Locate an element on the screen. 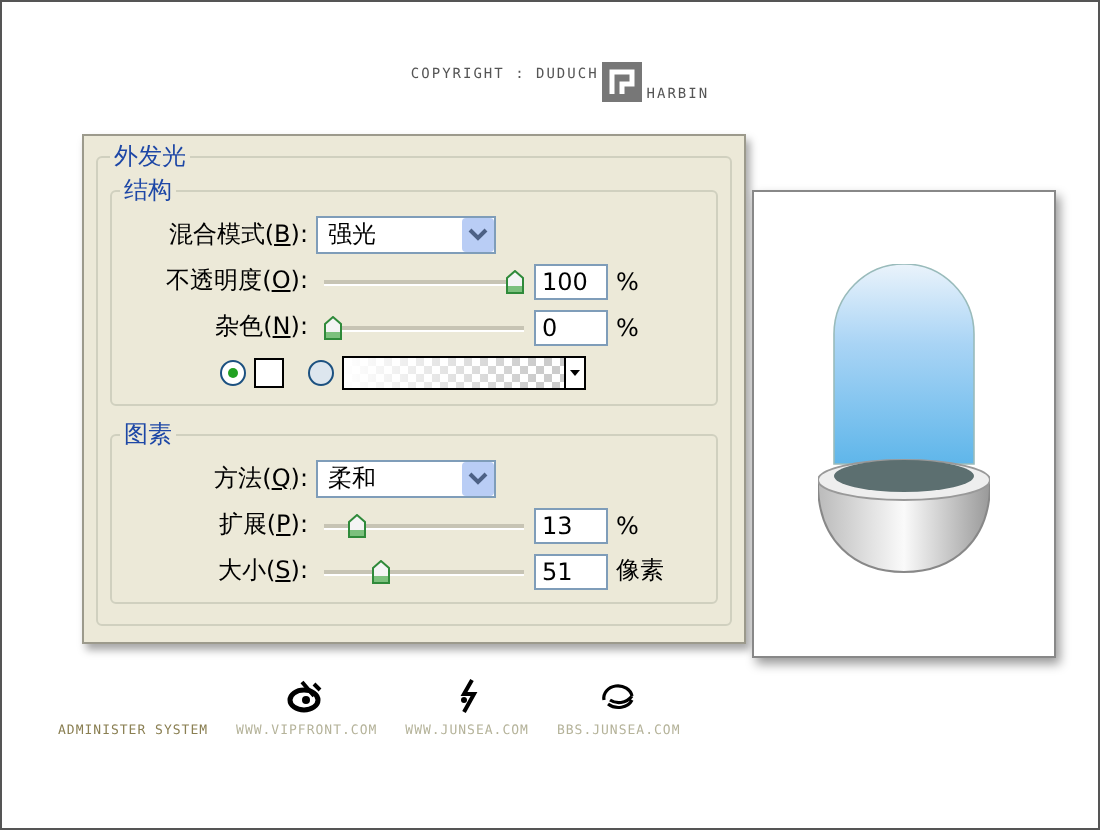 This screenshot has height=830, width=1100. color-swatch is located at coordinates (269, 373).